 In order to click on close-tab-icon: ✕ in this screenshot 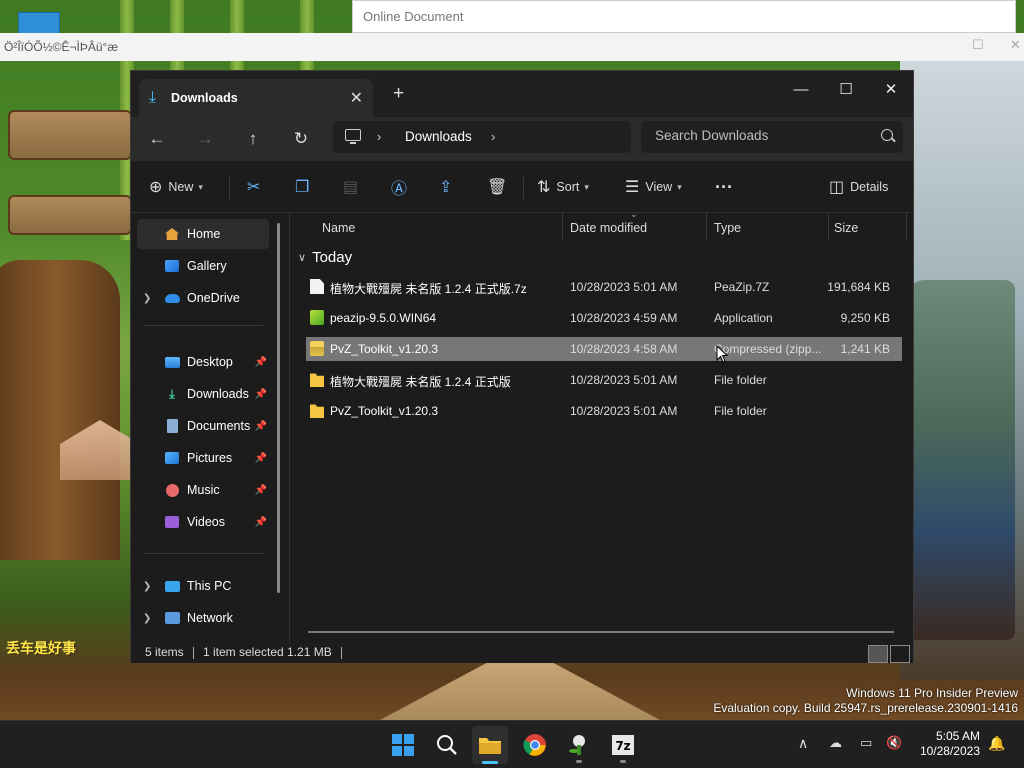, I will do `click(356, 98)`.